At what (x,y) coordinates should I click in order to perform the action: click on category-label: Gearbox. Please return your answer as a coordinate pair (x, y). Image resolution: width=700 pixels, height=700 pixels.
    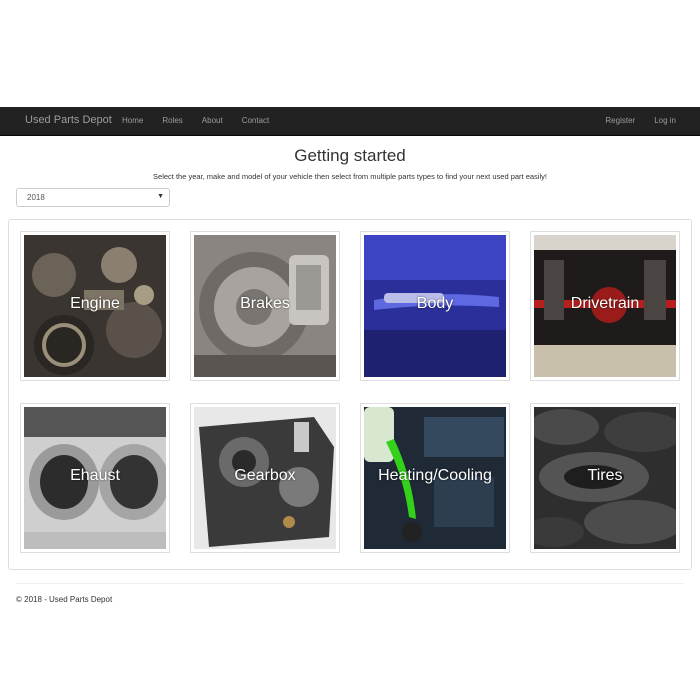
    Looking at the image, I should click on (265, 475).